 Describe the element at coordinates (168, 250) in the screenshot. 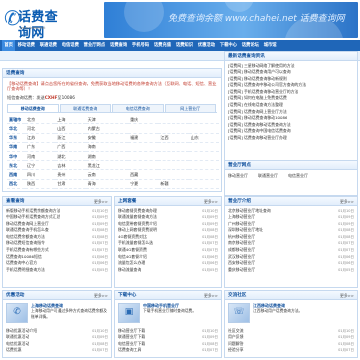

I see `list-item: 联通4G套餐资费 01月07日` at that location.